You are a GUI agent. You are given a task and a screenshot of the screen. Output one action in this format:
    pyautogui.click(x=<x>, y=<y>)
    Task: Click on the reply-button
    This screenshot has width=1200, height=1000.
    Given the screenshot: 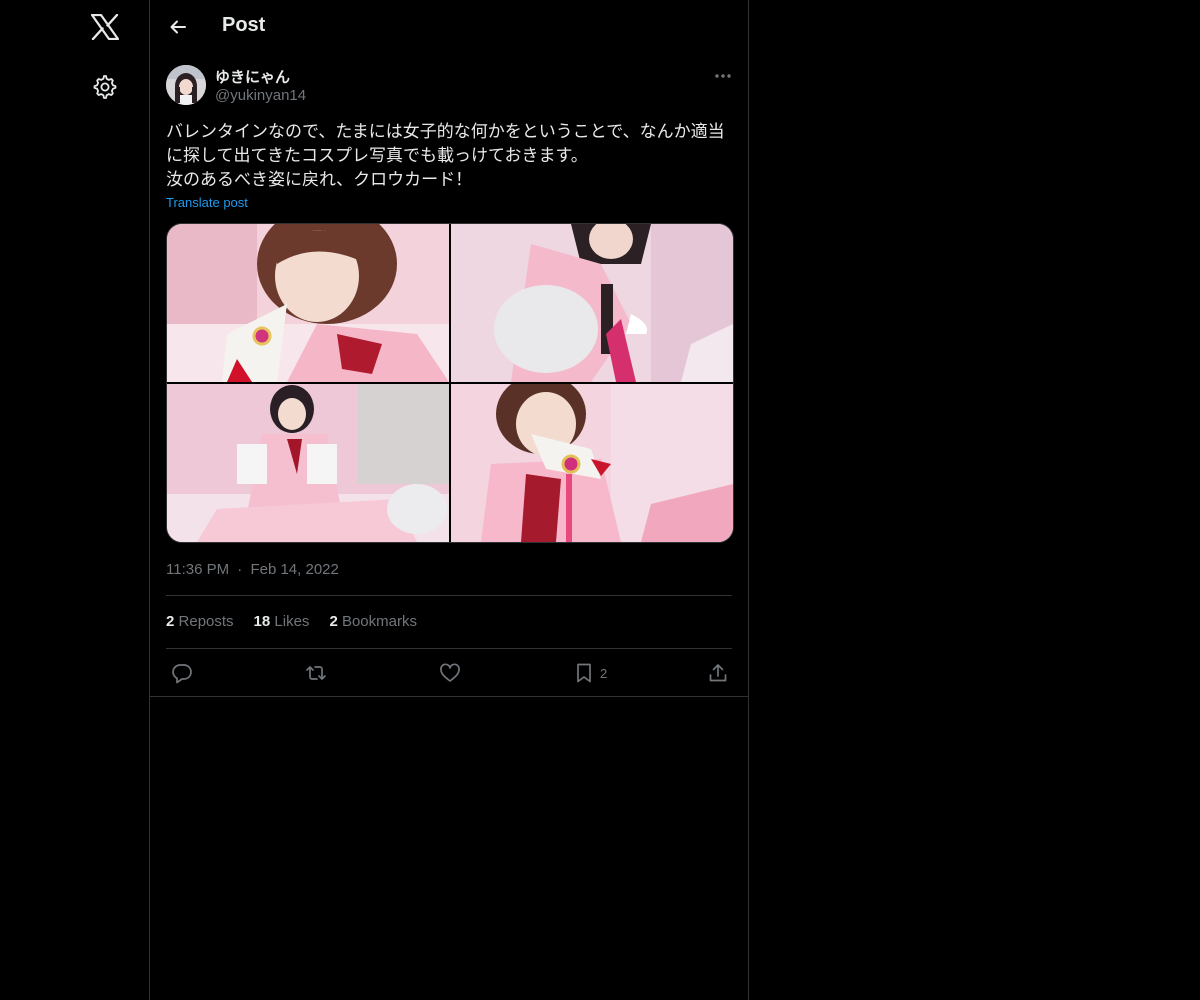 What is the action you would take?
    pyautogui.click(x=182, y=673)
    